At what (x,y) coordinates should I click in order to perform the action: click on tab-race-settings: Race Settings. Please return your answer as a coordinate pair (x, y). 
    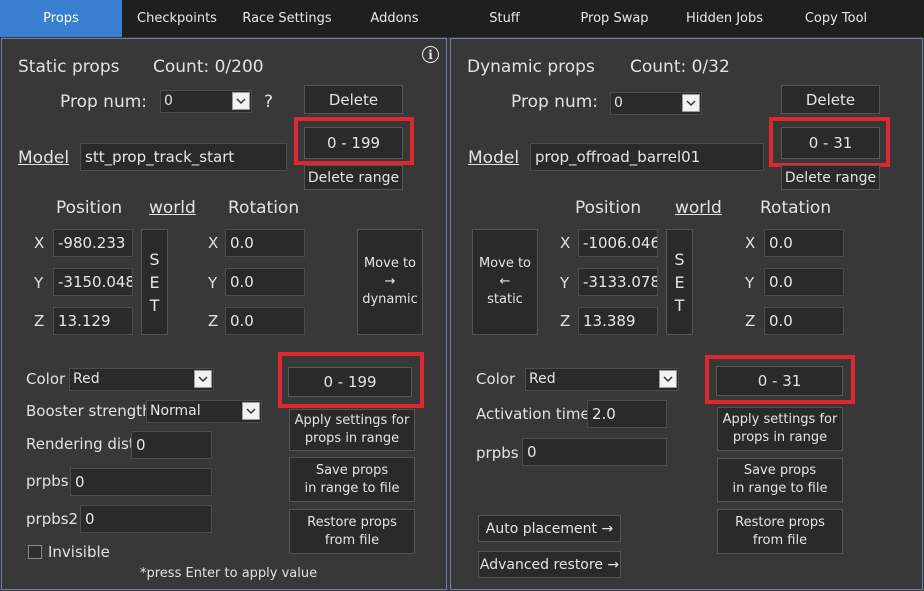
    Looking at the image, I should click on (287, 18).